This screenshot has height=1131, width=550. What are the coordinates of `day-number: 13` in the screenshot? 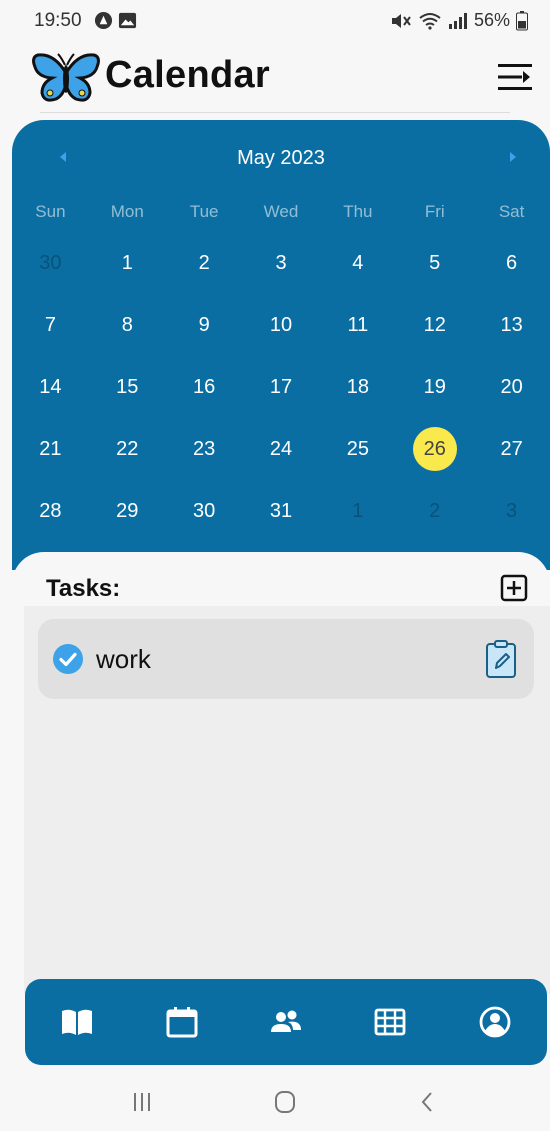 It's located at (511, 324).